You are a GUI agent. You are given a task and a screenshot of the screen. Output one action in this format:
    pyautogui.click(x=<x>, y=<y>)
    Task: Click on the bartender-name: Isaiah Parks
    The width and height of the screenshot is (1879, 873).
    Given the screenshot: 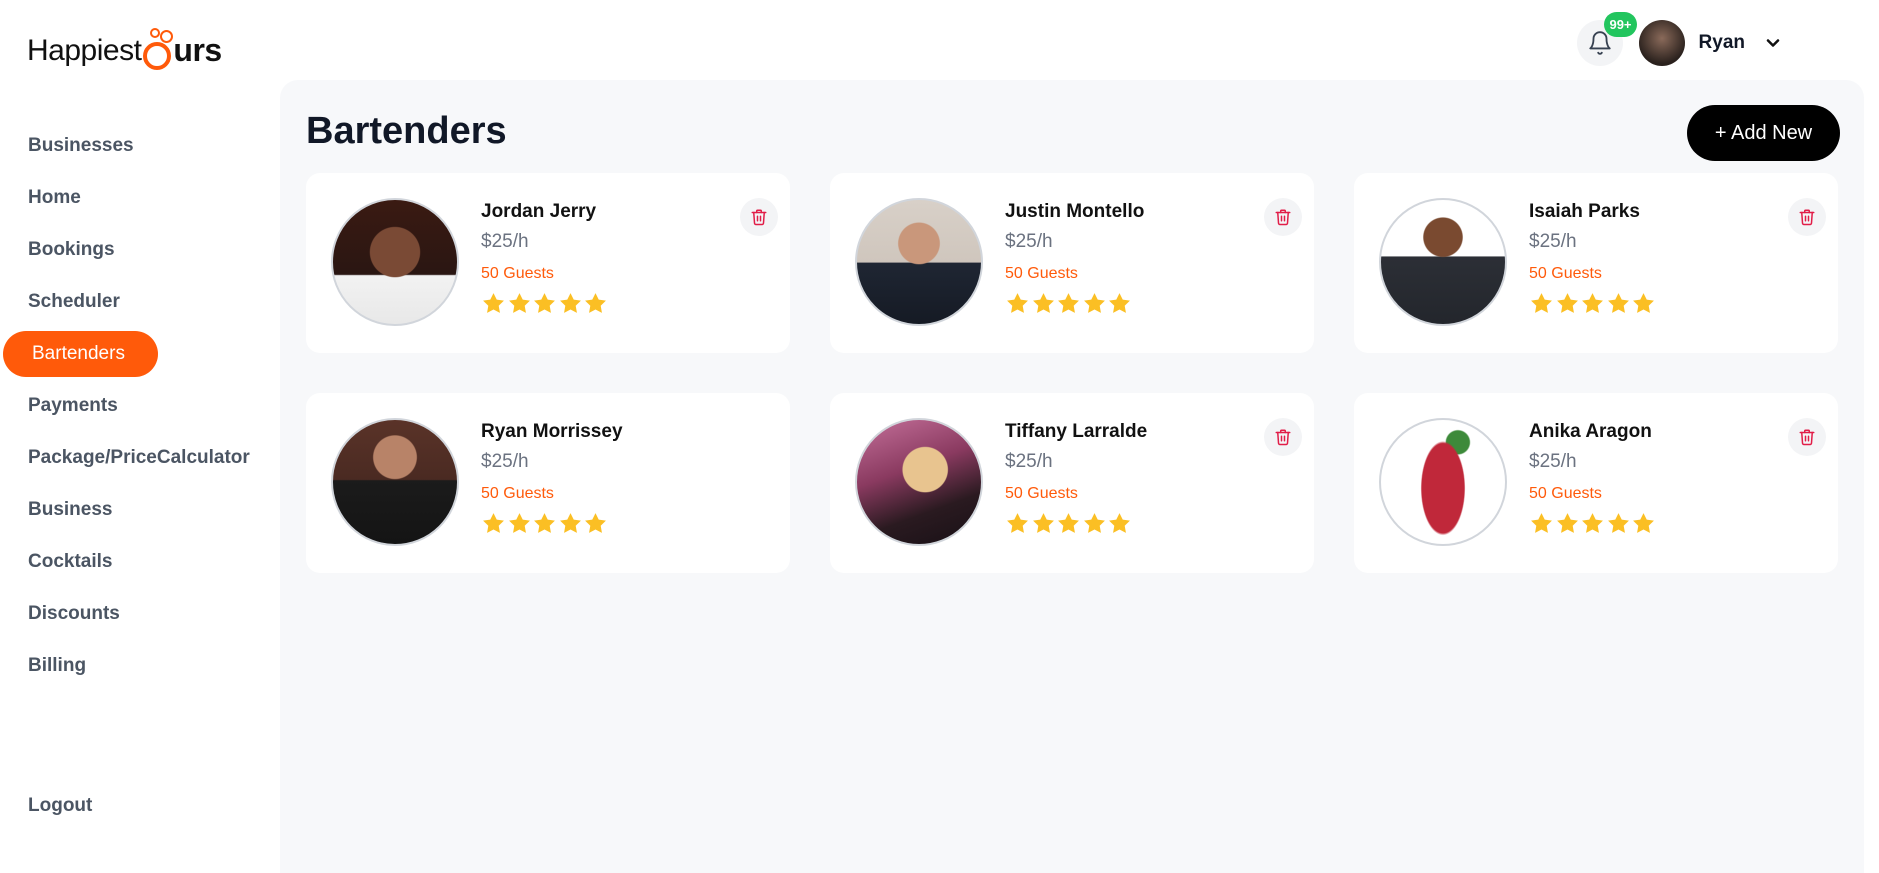 What is the action you would take?
    pyautogui.click(x=1584, y=211)
    